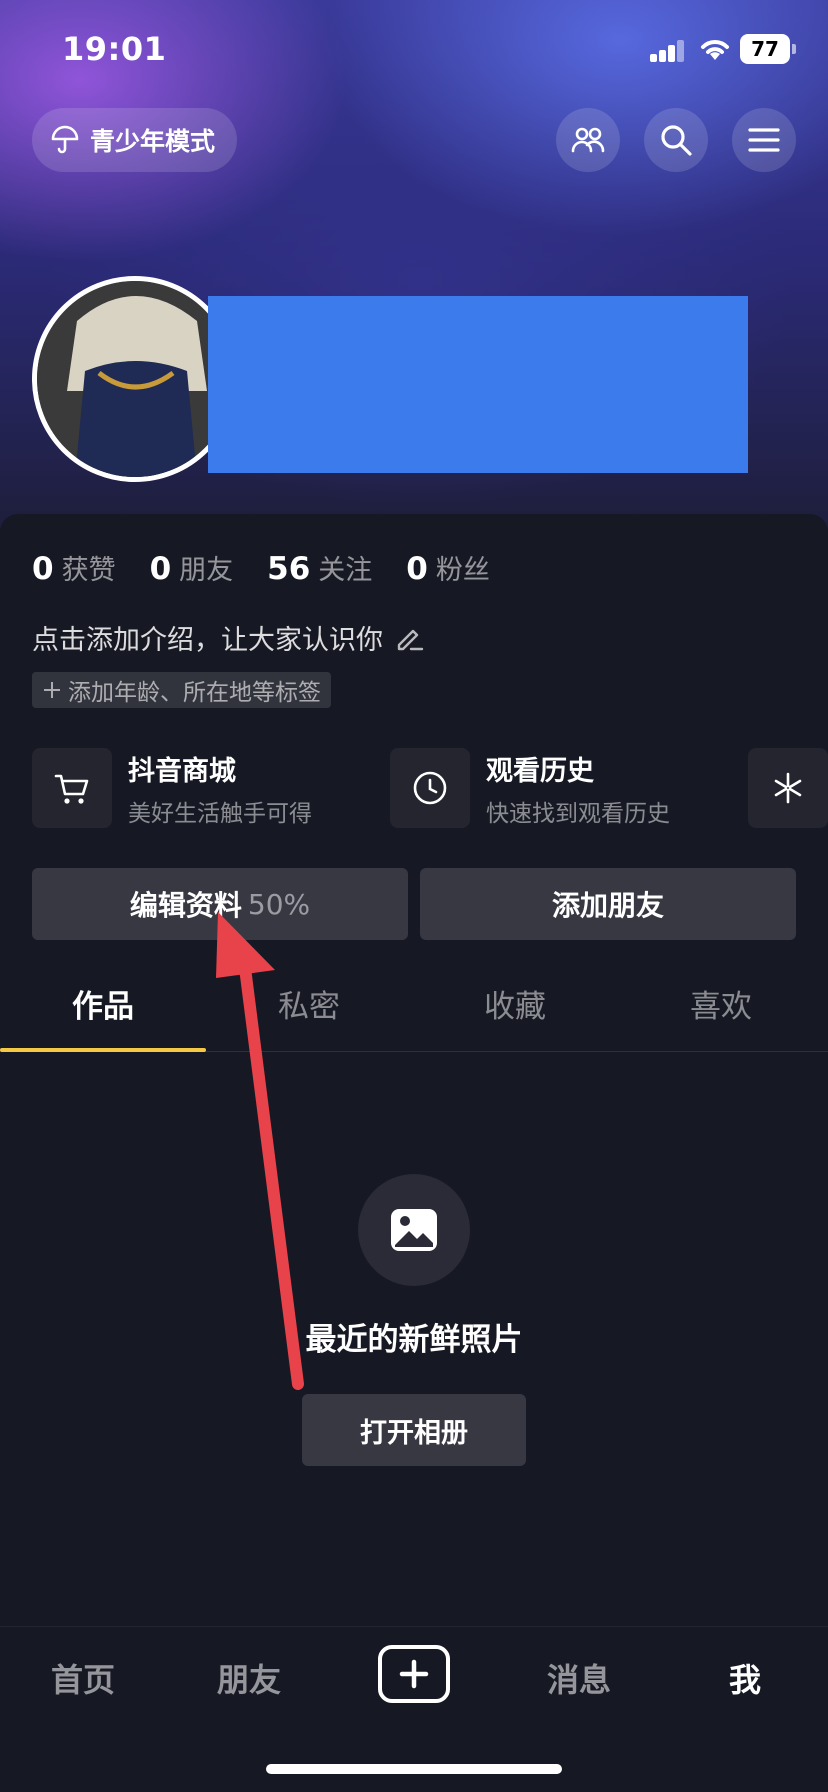 The image size is (828, 1792). Describe the element at coordinates (515, 1007) in the screenshot. I see `tab-favorites: 收藏` at that location.